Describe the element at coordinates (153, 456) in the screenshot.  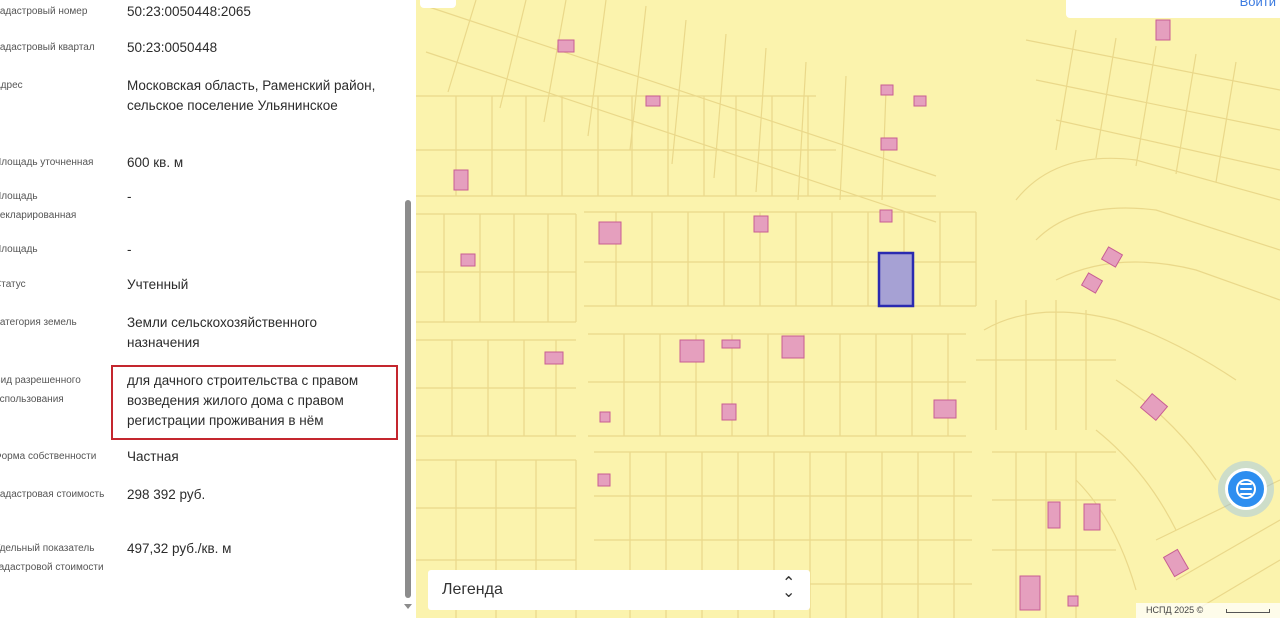
I see `info-value: Частная` at that location.